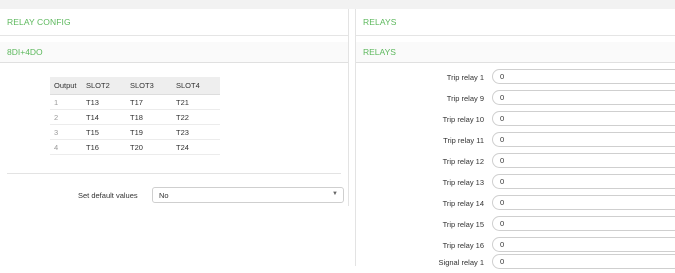  I want to click on table-row: 4 T16 T20 T24, so click(135, 147).